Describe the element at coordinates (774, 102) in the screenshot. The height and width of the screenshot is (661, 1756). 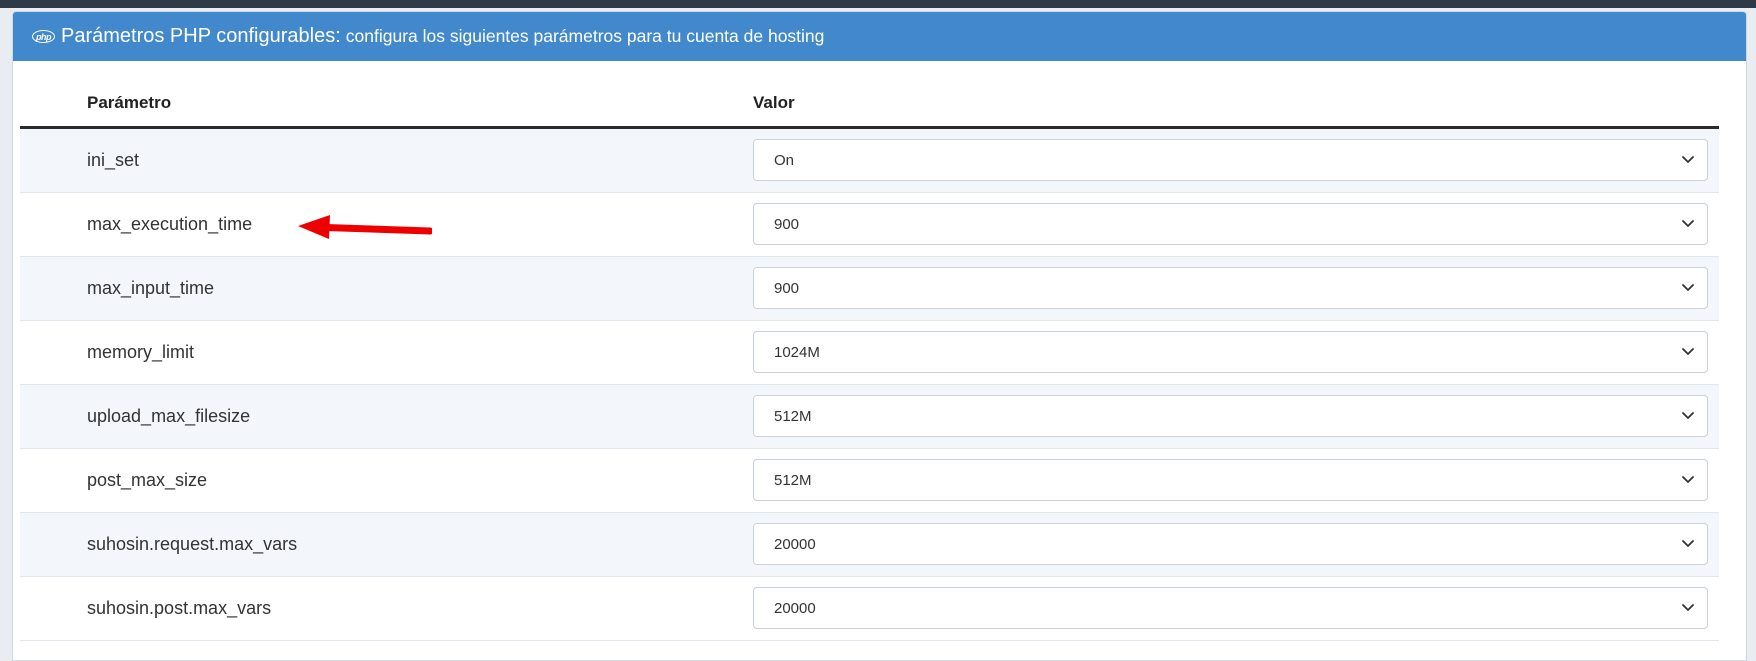
I see `column-header-value: Valor` at that location.